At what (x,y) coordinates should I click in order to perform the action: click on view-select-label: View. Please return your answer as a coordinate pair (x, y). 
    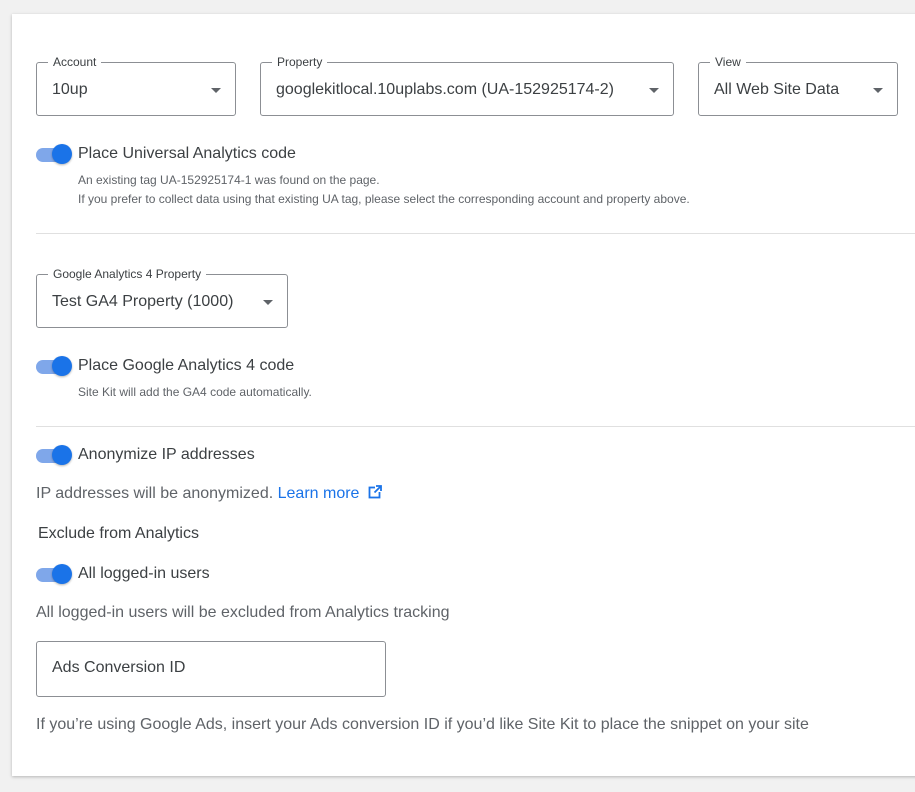
    Looking at the image, I should click on (728, 62).